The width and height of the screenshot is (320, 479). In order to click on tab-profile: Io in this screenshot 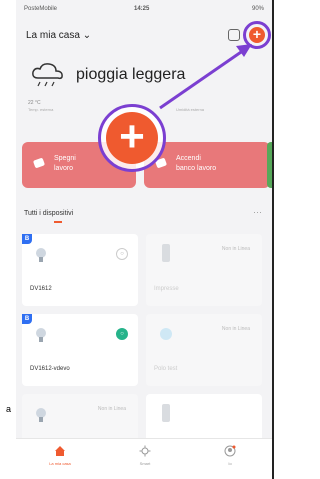, I will do `click(230, 455)`.